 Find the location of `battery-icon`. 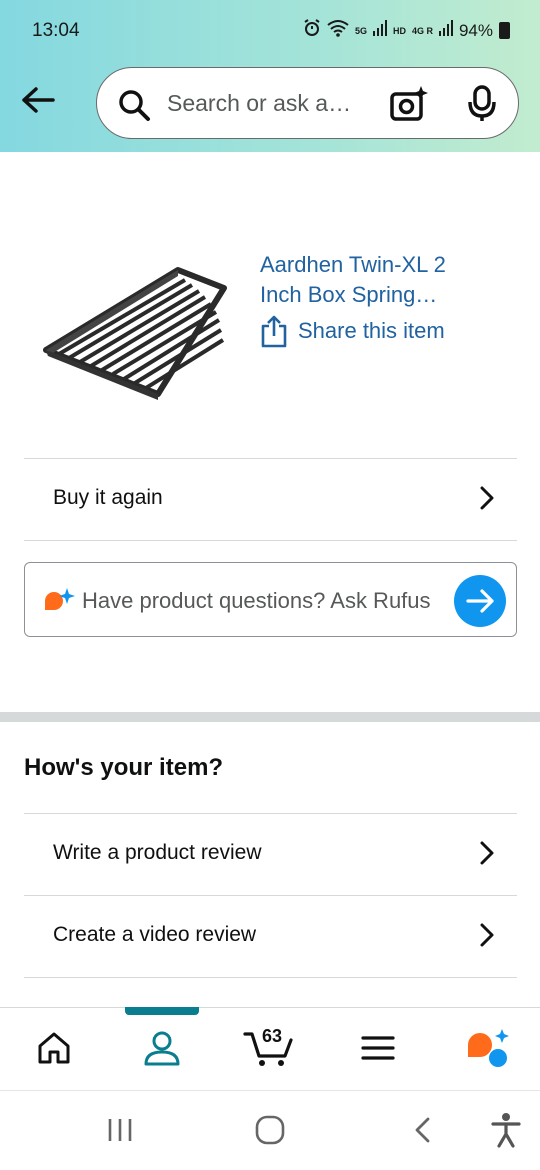

battery-icon is located at coordinates (504, 30).